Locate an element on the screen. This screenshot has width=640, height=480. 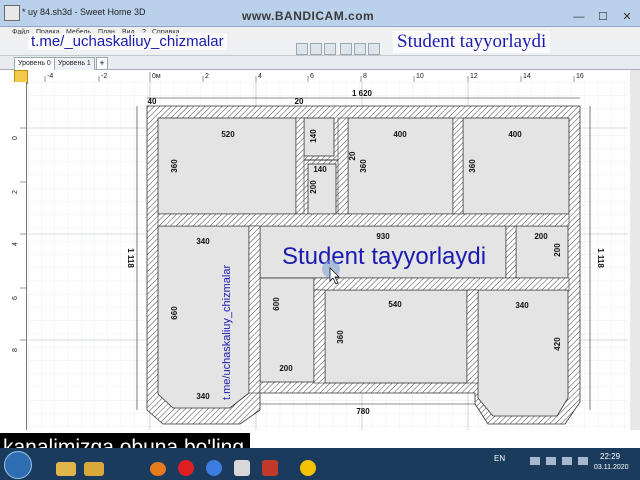
zoom-in-icon is located at coordinates (302, 49).